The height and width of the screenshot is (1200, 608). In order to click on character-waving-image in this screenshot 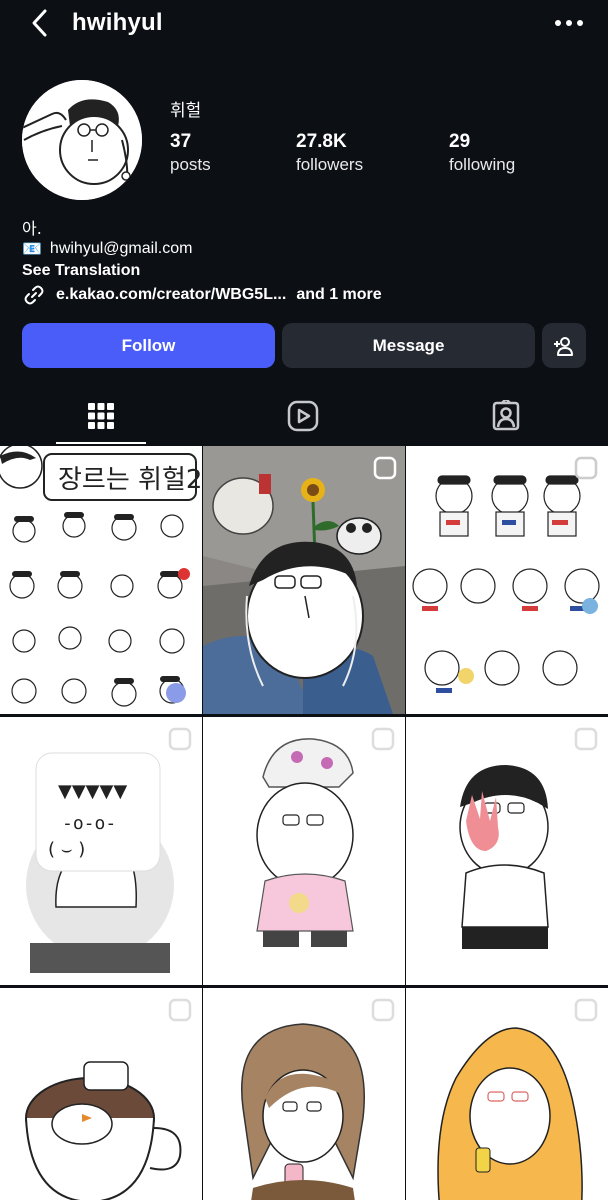, I will do `click(507, 851)`.